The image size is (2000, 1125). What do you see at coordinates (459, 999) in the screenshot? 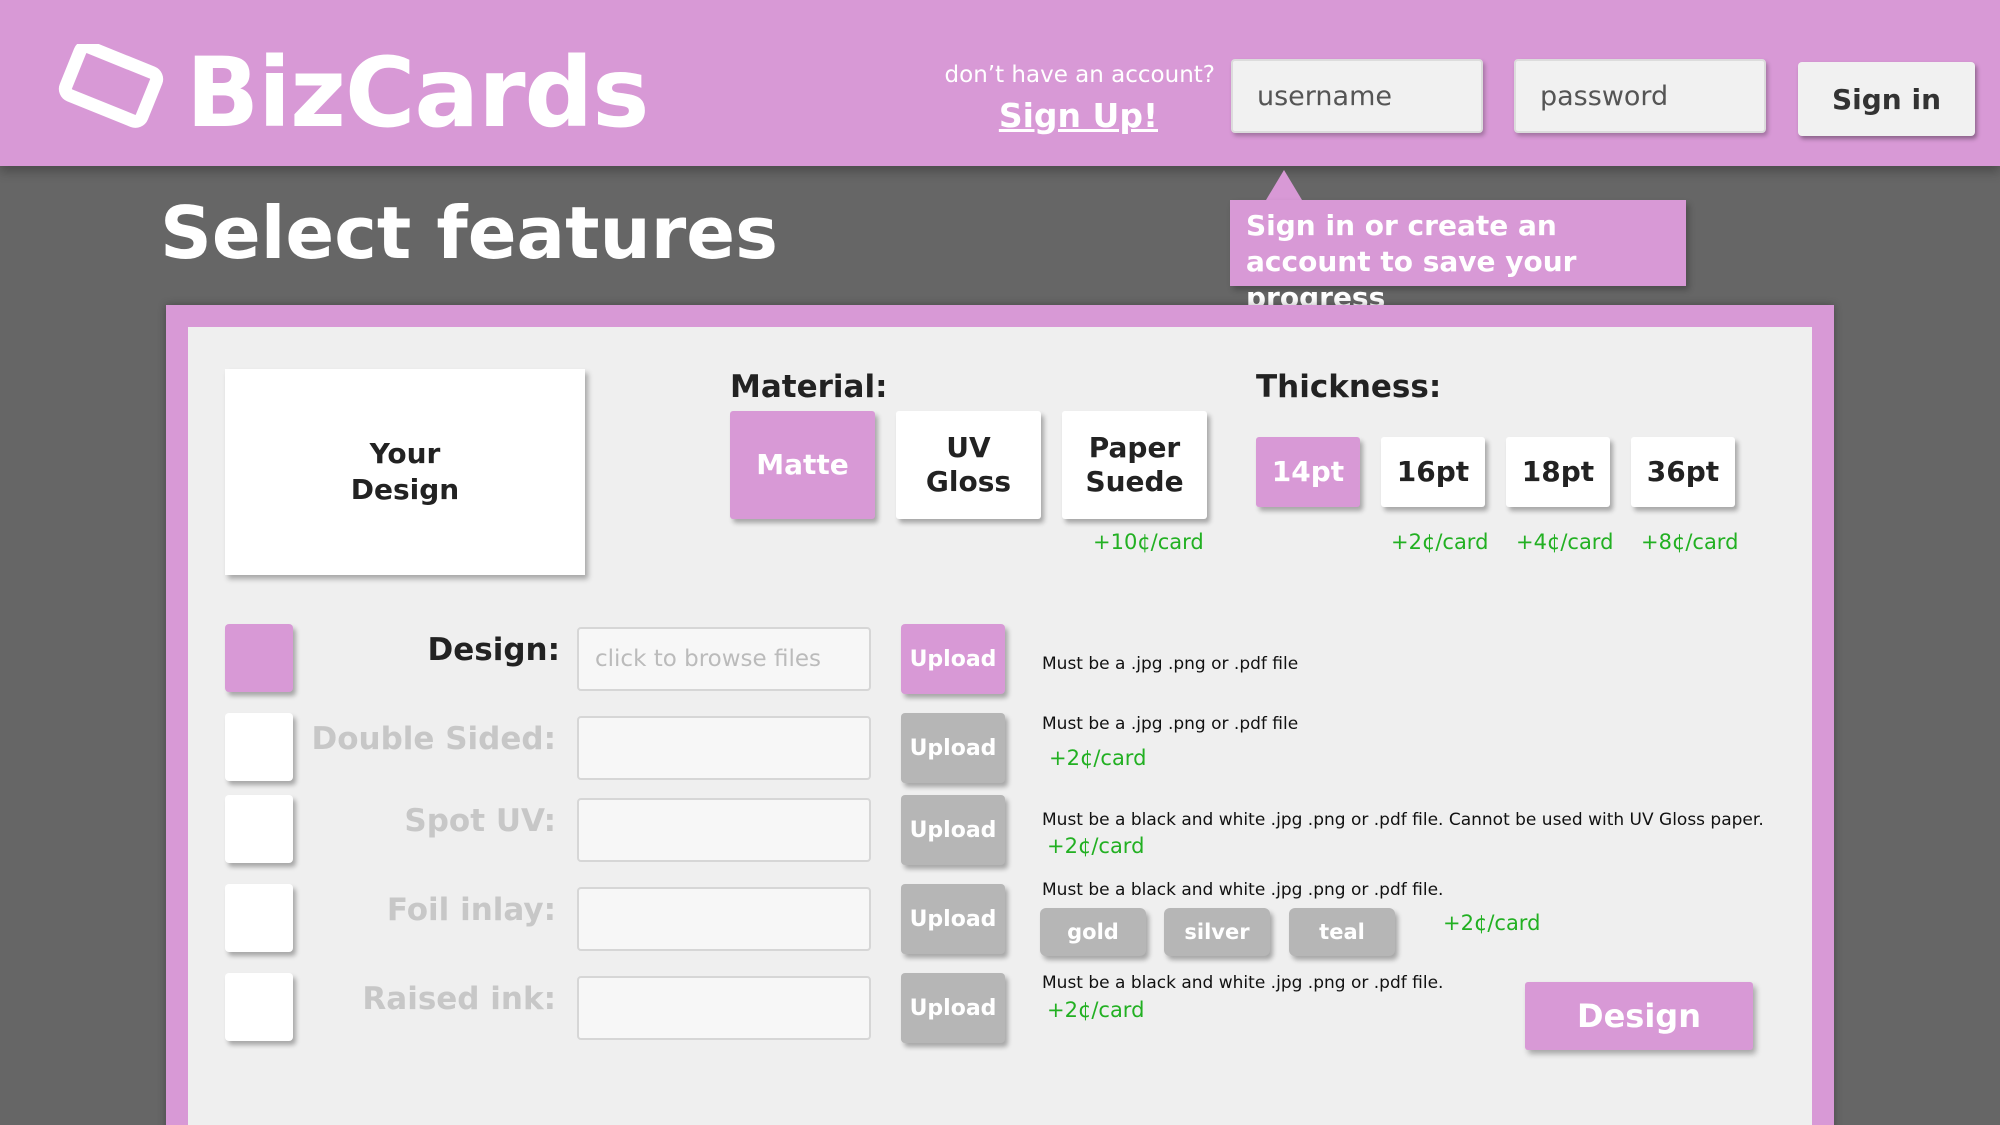
I see `raised-ink-row-label: Raised ink:` at bounding box center [459, 999].